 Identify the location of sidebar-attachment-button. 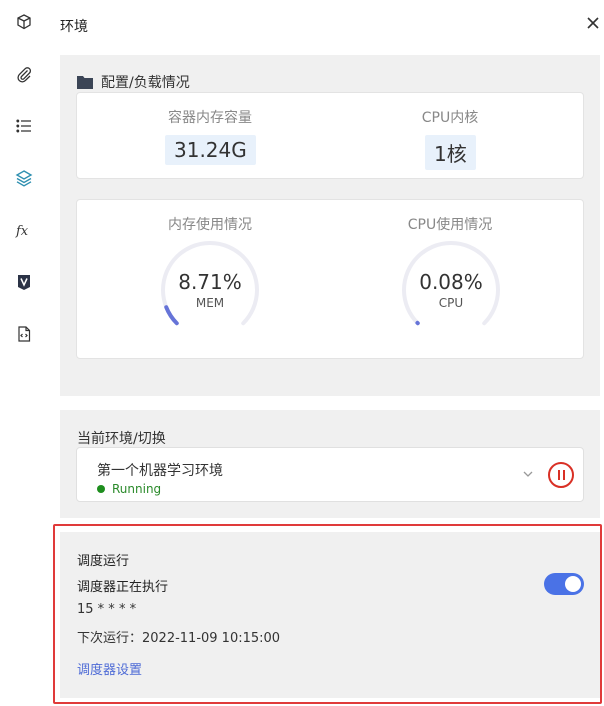
(24, 74).